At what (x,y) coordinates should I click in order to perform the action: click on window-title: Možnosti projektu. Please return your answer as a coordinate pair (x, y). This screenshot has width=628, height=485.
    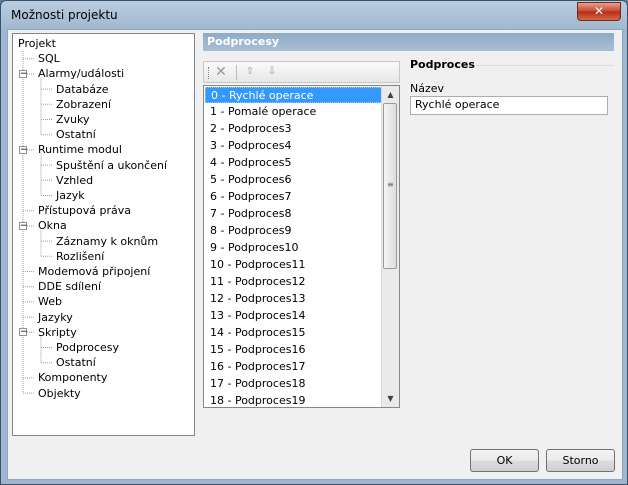
    Looking at the image, I should click on (64, 15).